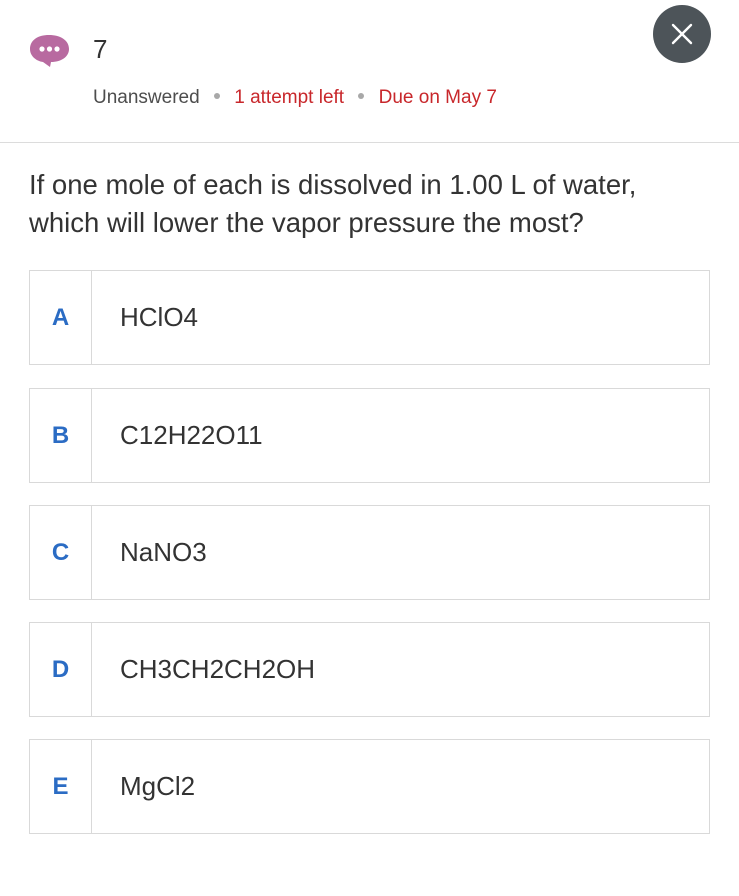 The height and width of the screenshot is (896, 739). I want to click on option-text: CH3CH2CH2OH, so click(218, 669).